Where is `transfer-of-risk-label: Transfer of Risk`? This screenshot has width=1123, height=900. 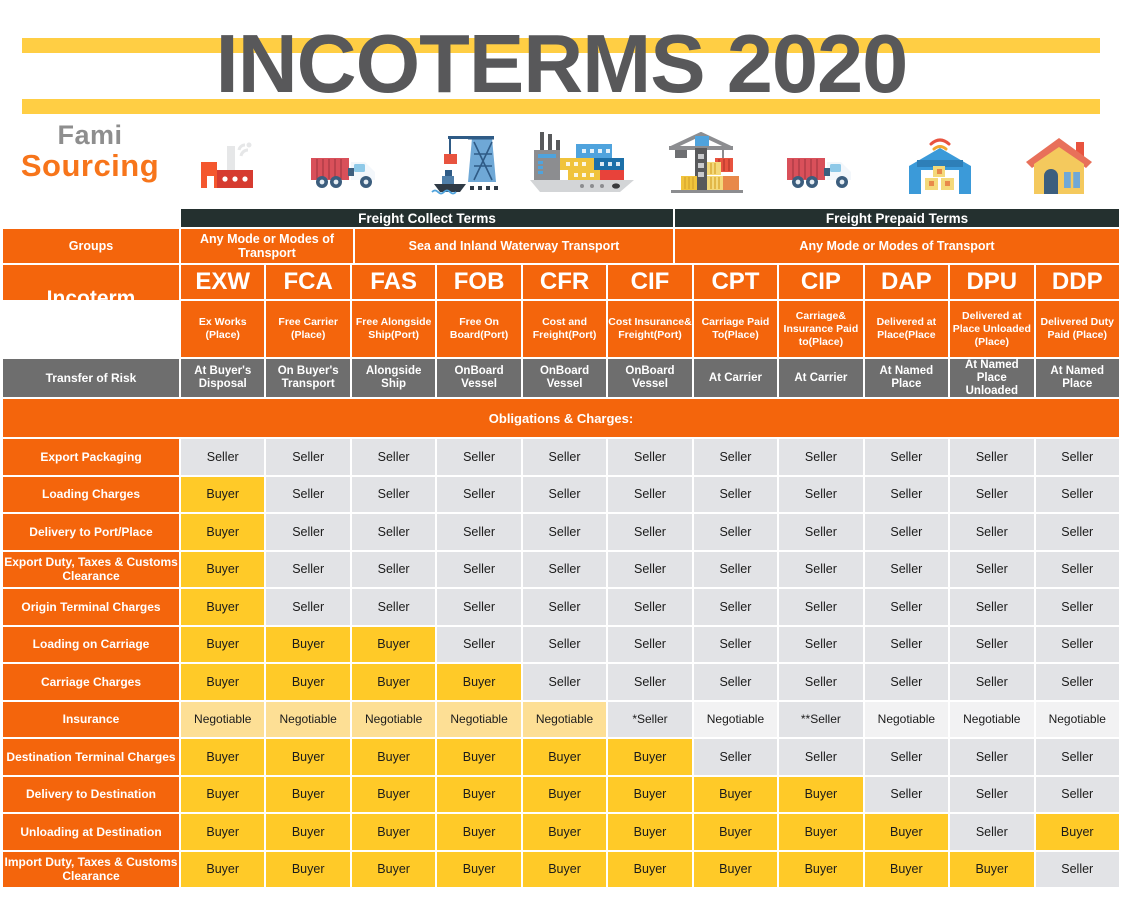 transfer-of-risk-label: Transfer of Risk is located at coordinates (91, 378).